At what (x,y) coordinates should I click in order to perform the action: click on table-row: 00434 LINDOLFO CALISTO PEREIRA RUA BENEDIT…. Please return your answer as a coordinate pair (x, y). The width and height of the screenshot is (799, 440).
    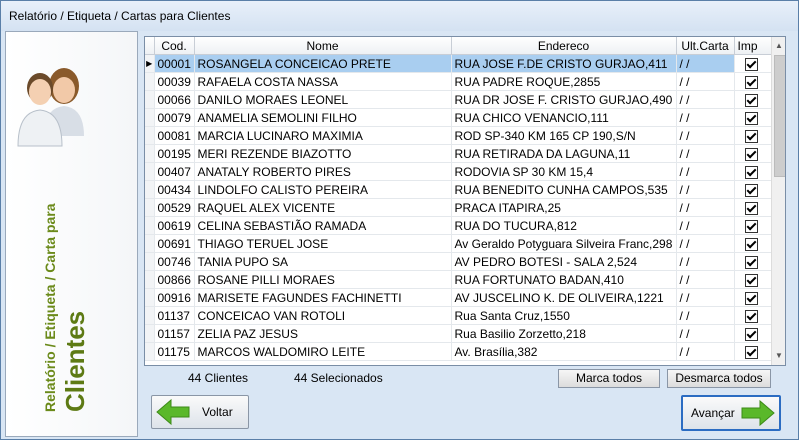
    Looking at the image, I should click on (459, 189).